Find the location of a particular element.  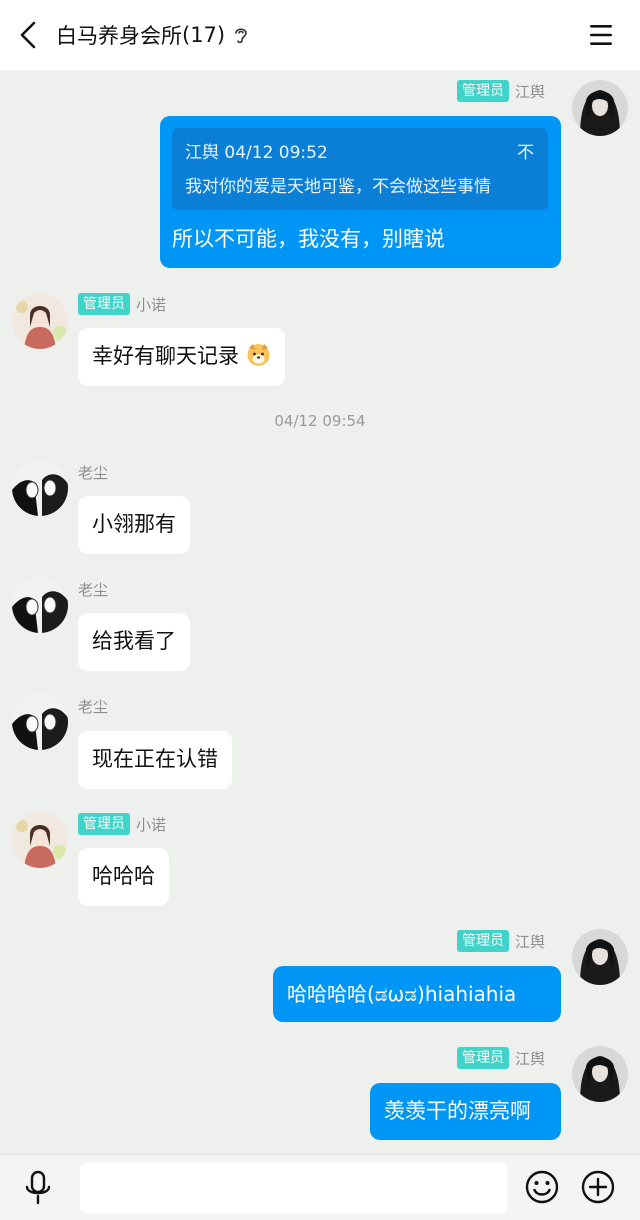

message-text: 哈哈哈 is located at coordinates (123, 876).